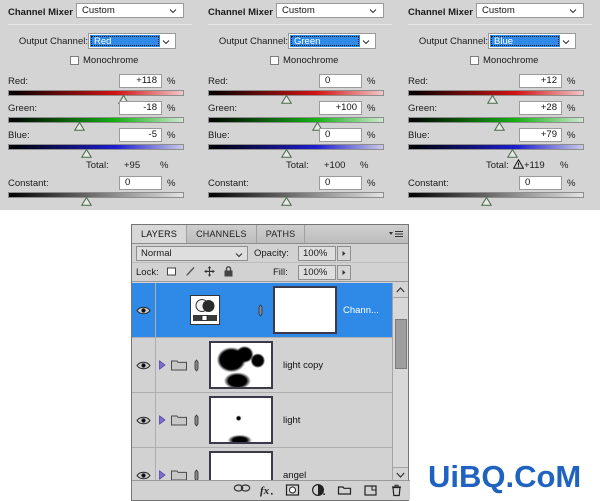 The width and height of the screenshot is (600, 501). What do you see at coordinates (190, 271) in the screenshot?
I see `lock-image-pixels-brush-icon` at bounding box center [190, 271].